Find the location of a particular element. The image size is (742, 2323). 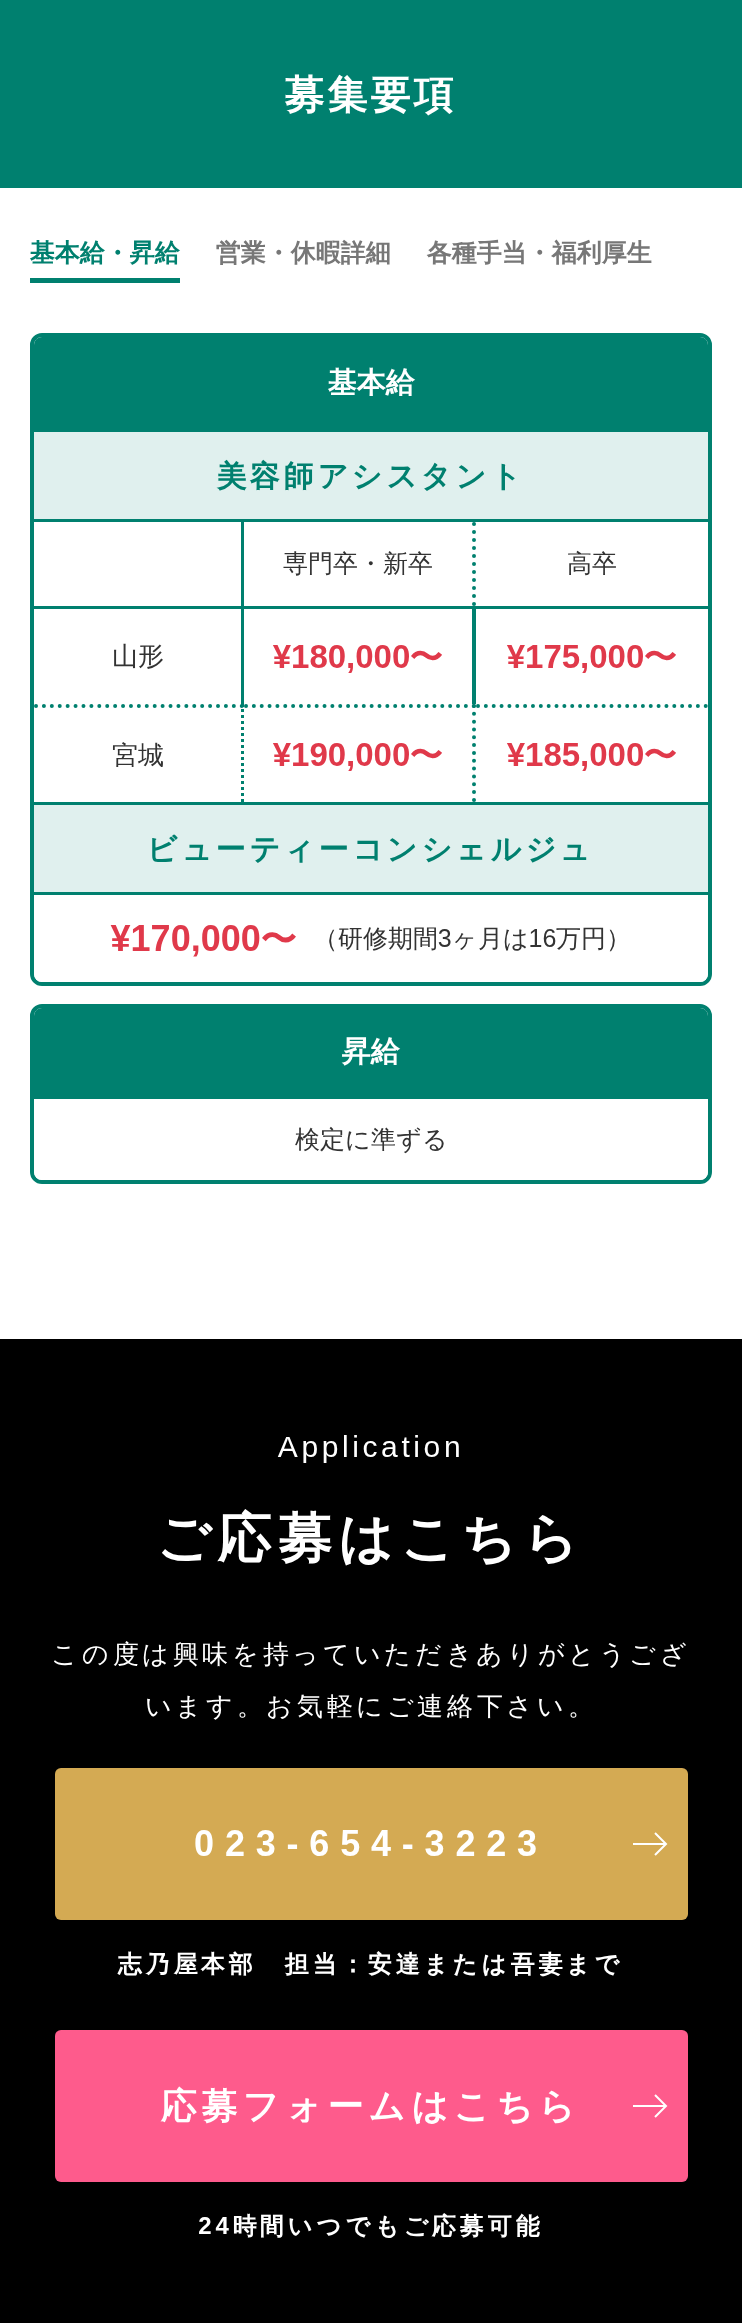

raise-text: 検定に準ずる is located at coordinates (371, 1139).